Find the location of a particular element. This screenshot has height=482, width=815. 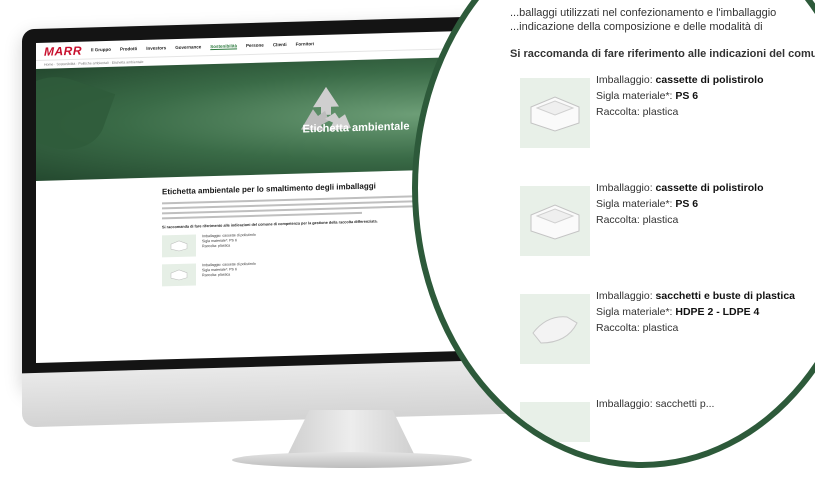

item-packaging: sacchetti e buste di plastica is located at coordinates (725, 296).